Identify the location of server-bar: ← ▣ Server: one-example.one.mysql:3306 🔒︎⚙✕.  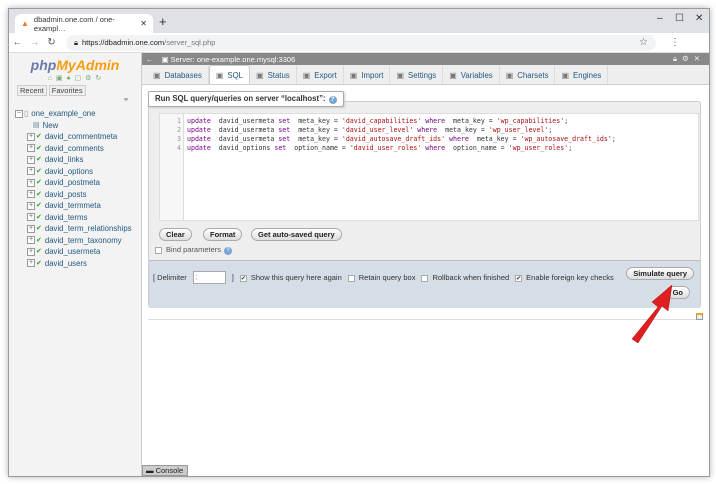
(425, 59).